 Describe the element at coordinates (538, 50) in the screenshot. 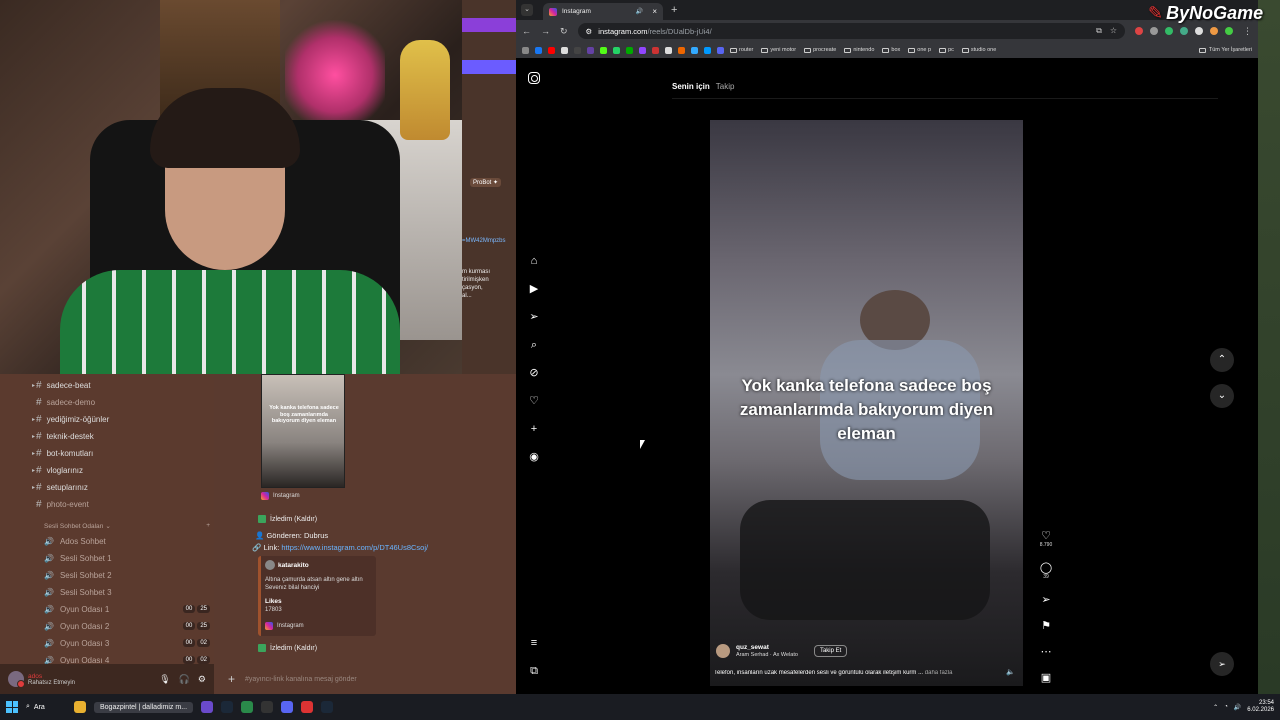

I see `facebook-icon` at that location.